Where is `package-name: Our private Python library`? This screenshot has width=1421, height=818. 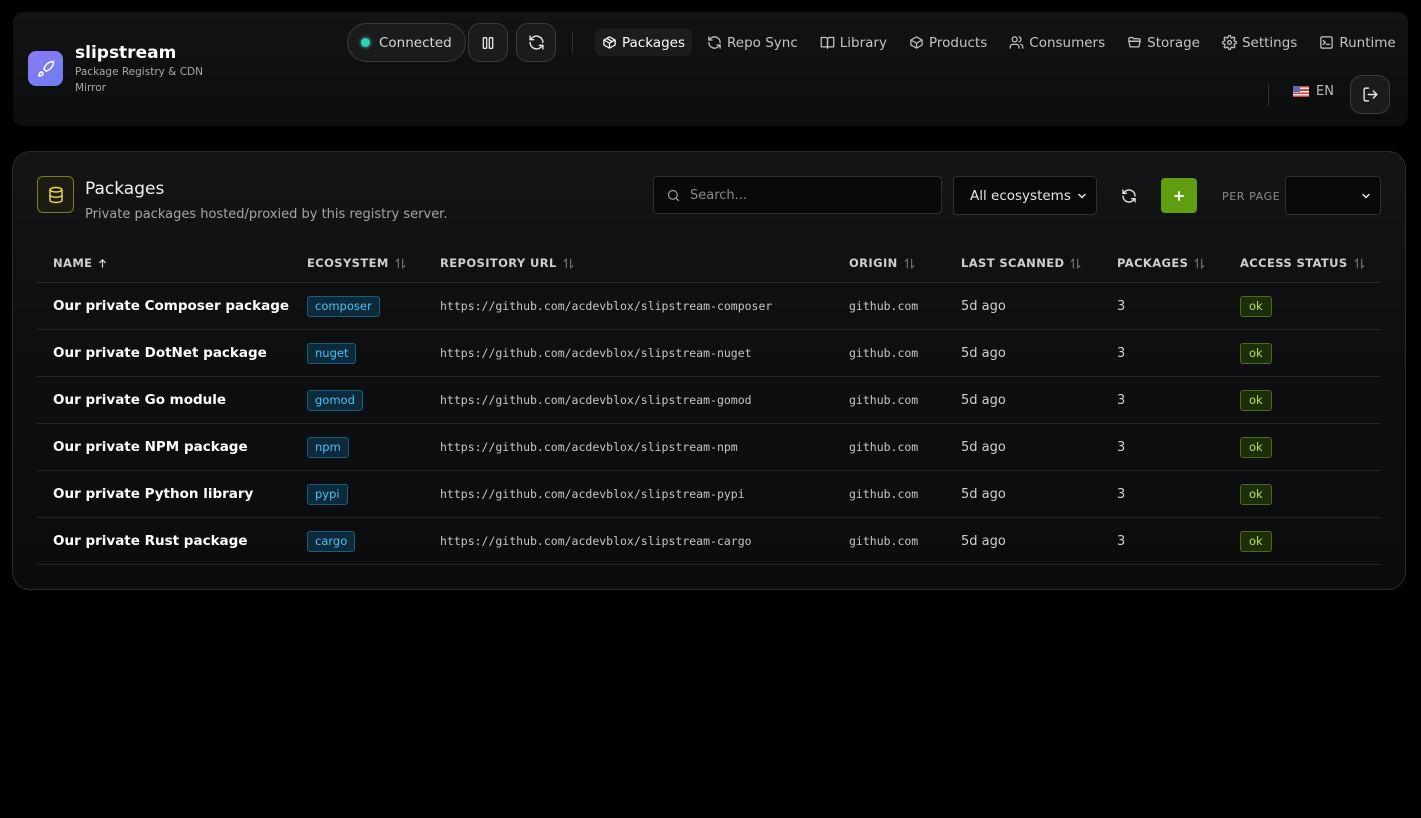 package-name: Our private Python library is located at coordinates (153, 494).